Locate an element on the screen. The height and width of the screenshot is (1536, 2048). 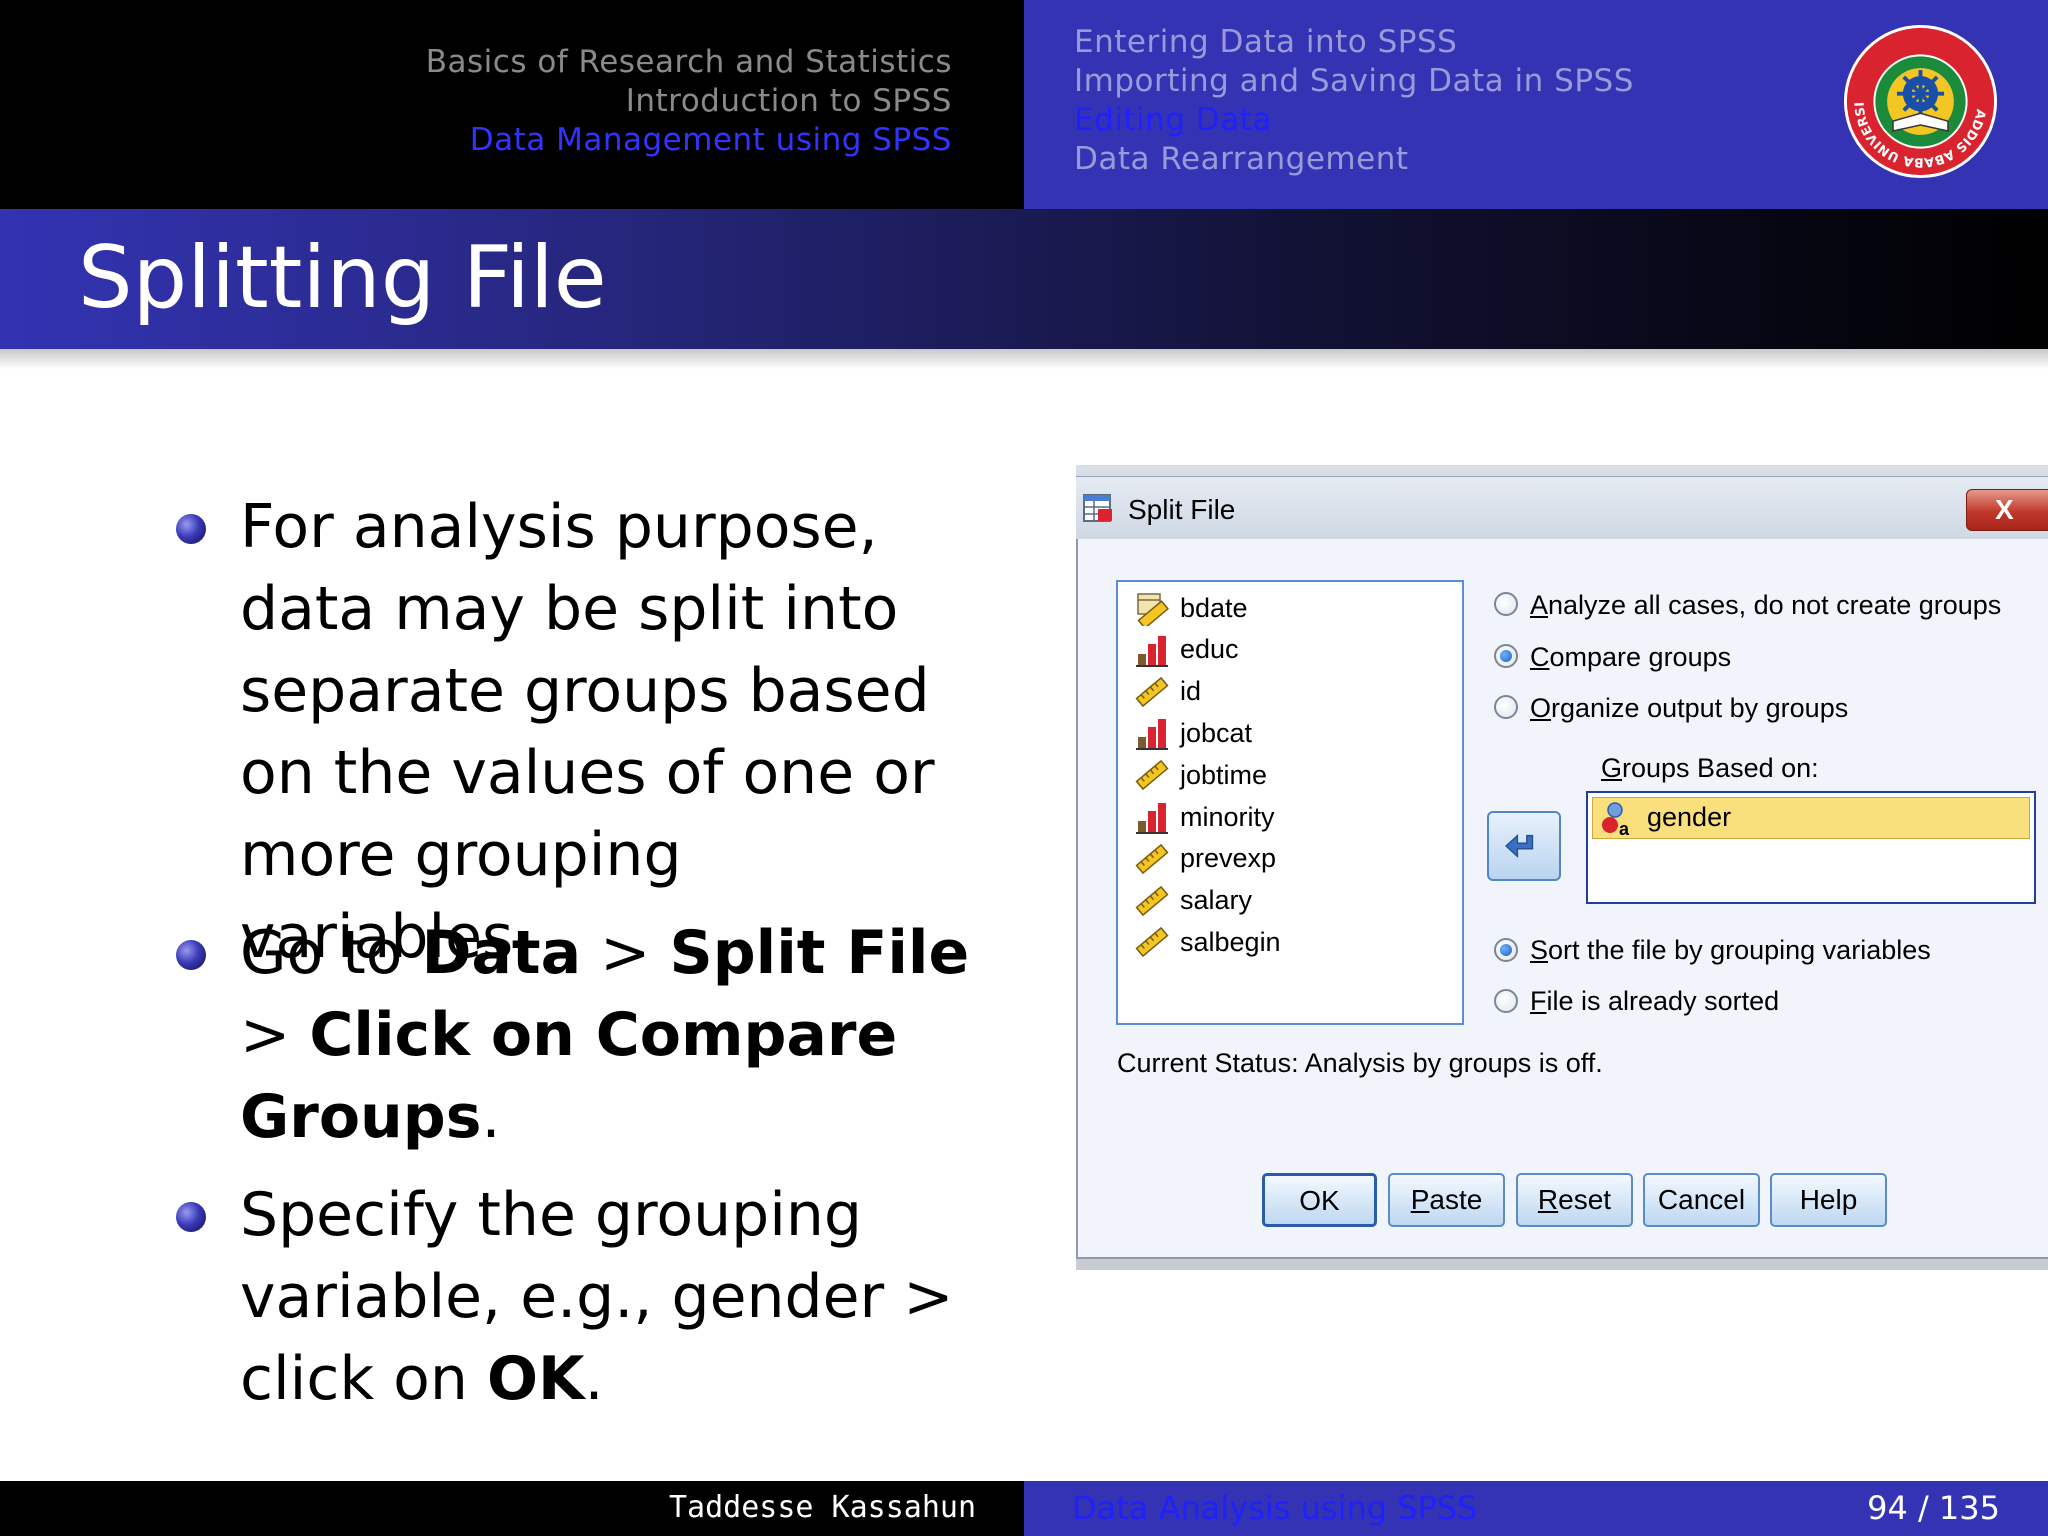
label-organize-output: Organize output by groups is located at coordinates (1689, 708).